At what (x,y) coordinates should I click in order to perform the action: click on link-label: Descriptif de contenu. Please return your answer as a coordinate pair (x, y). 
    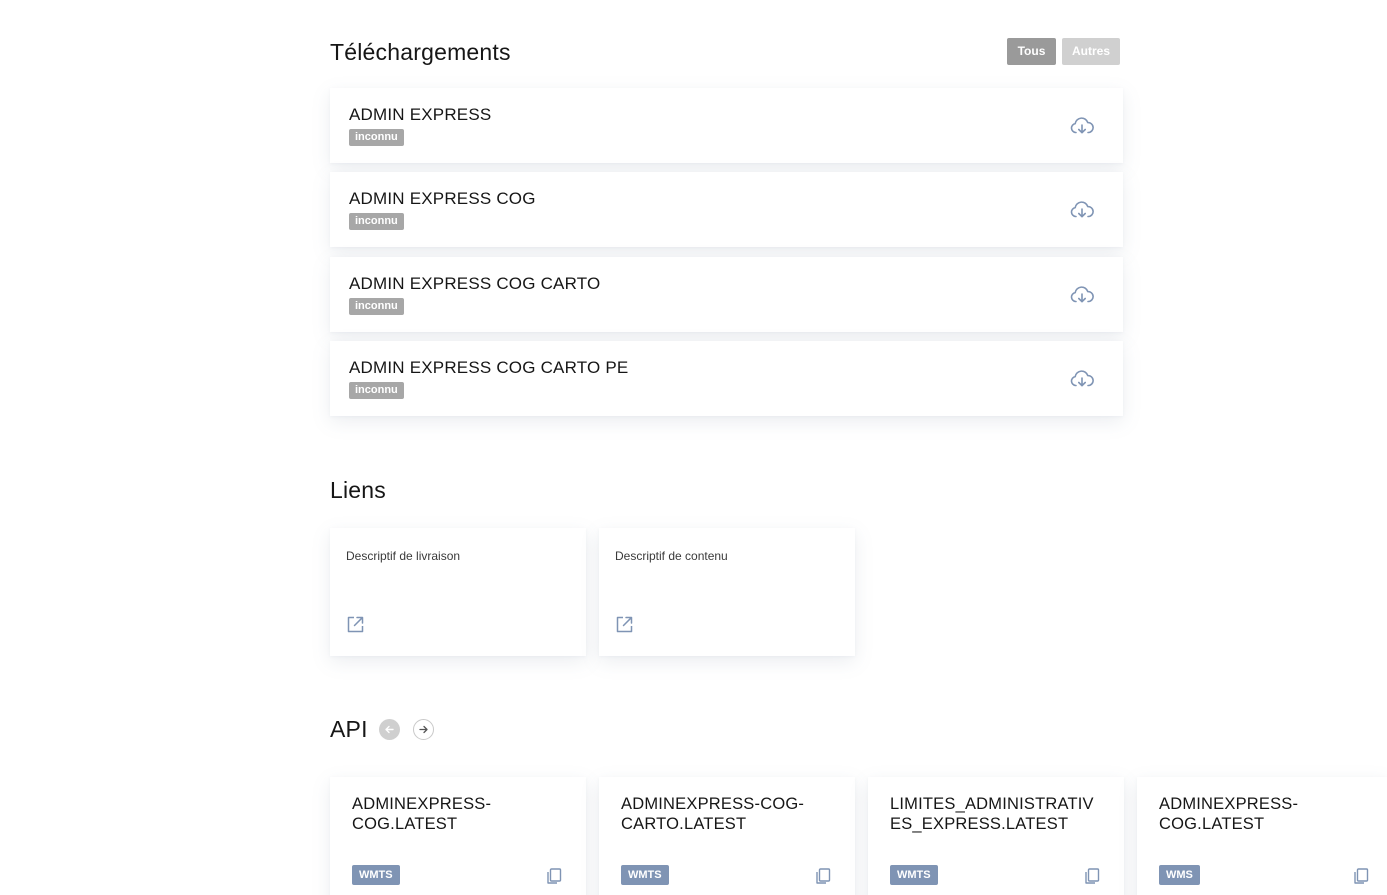
    Looking at the image, I should click on (671, 556).